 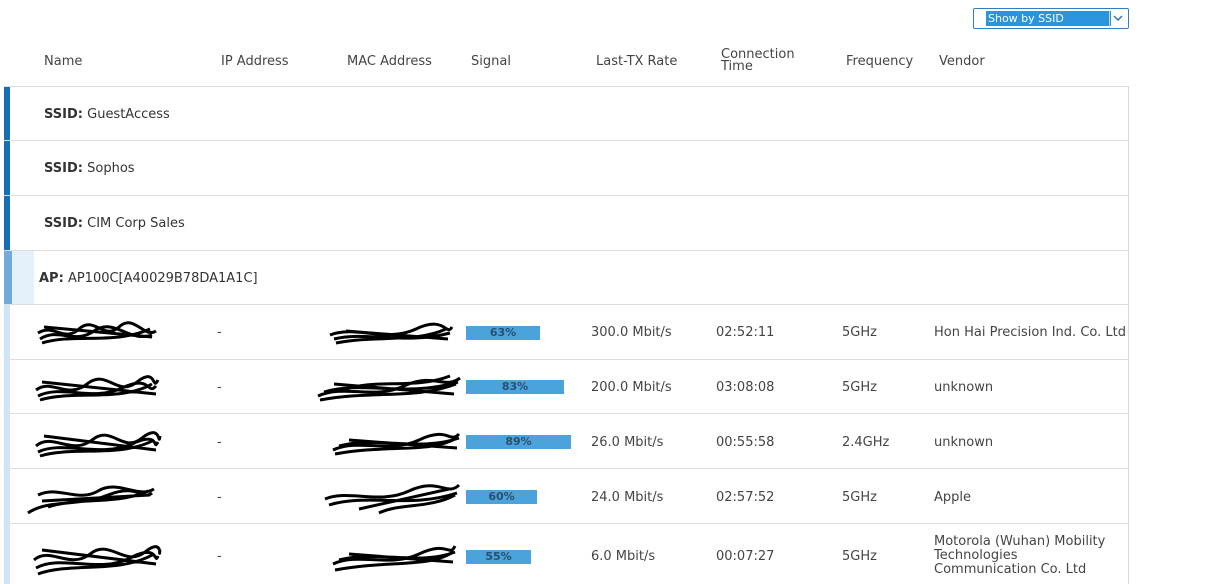 I want to click on col-frequency: Frequency, so click(x=879, y=61).